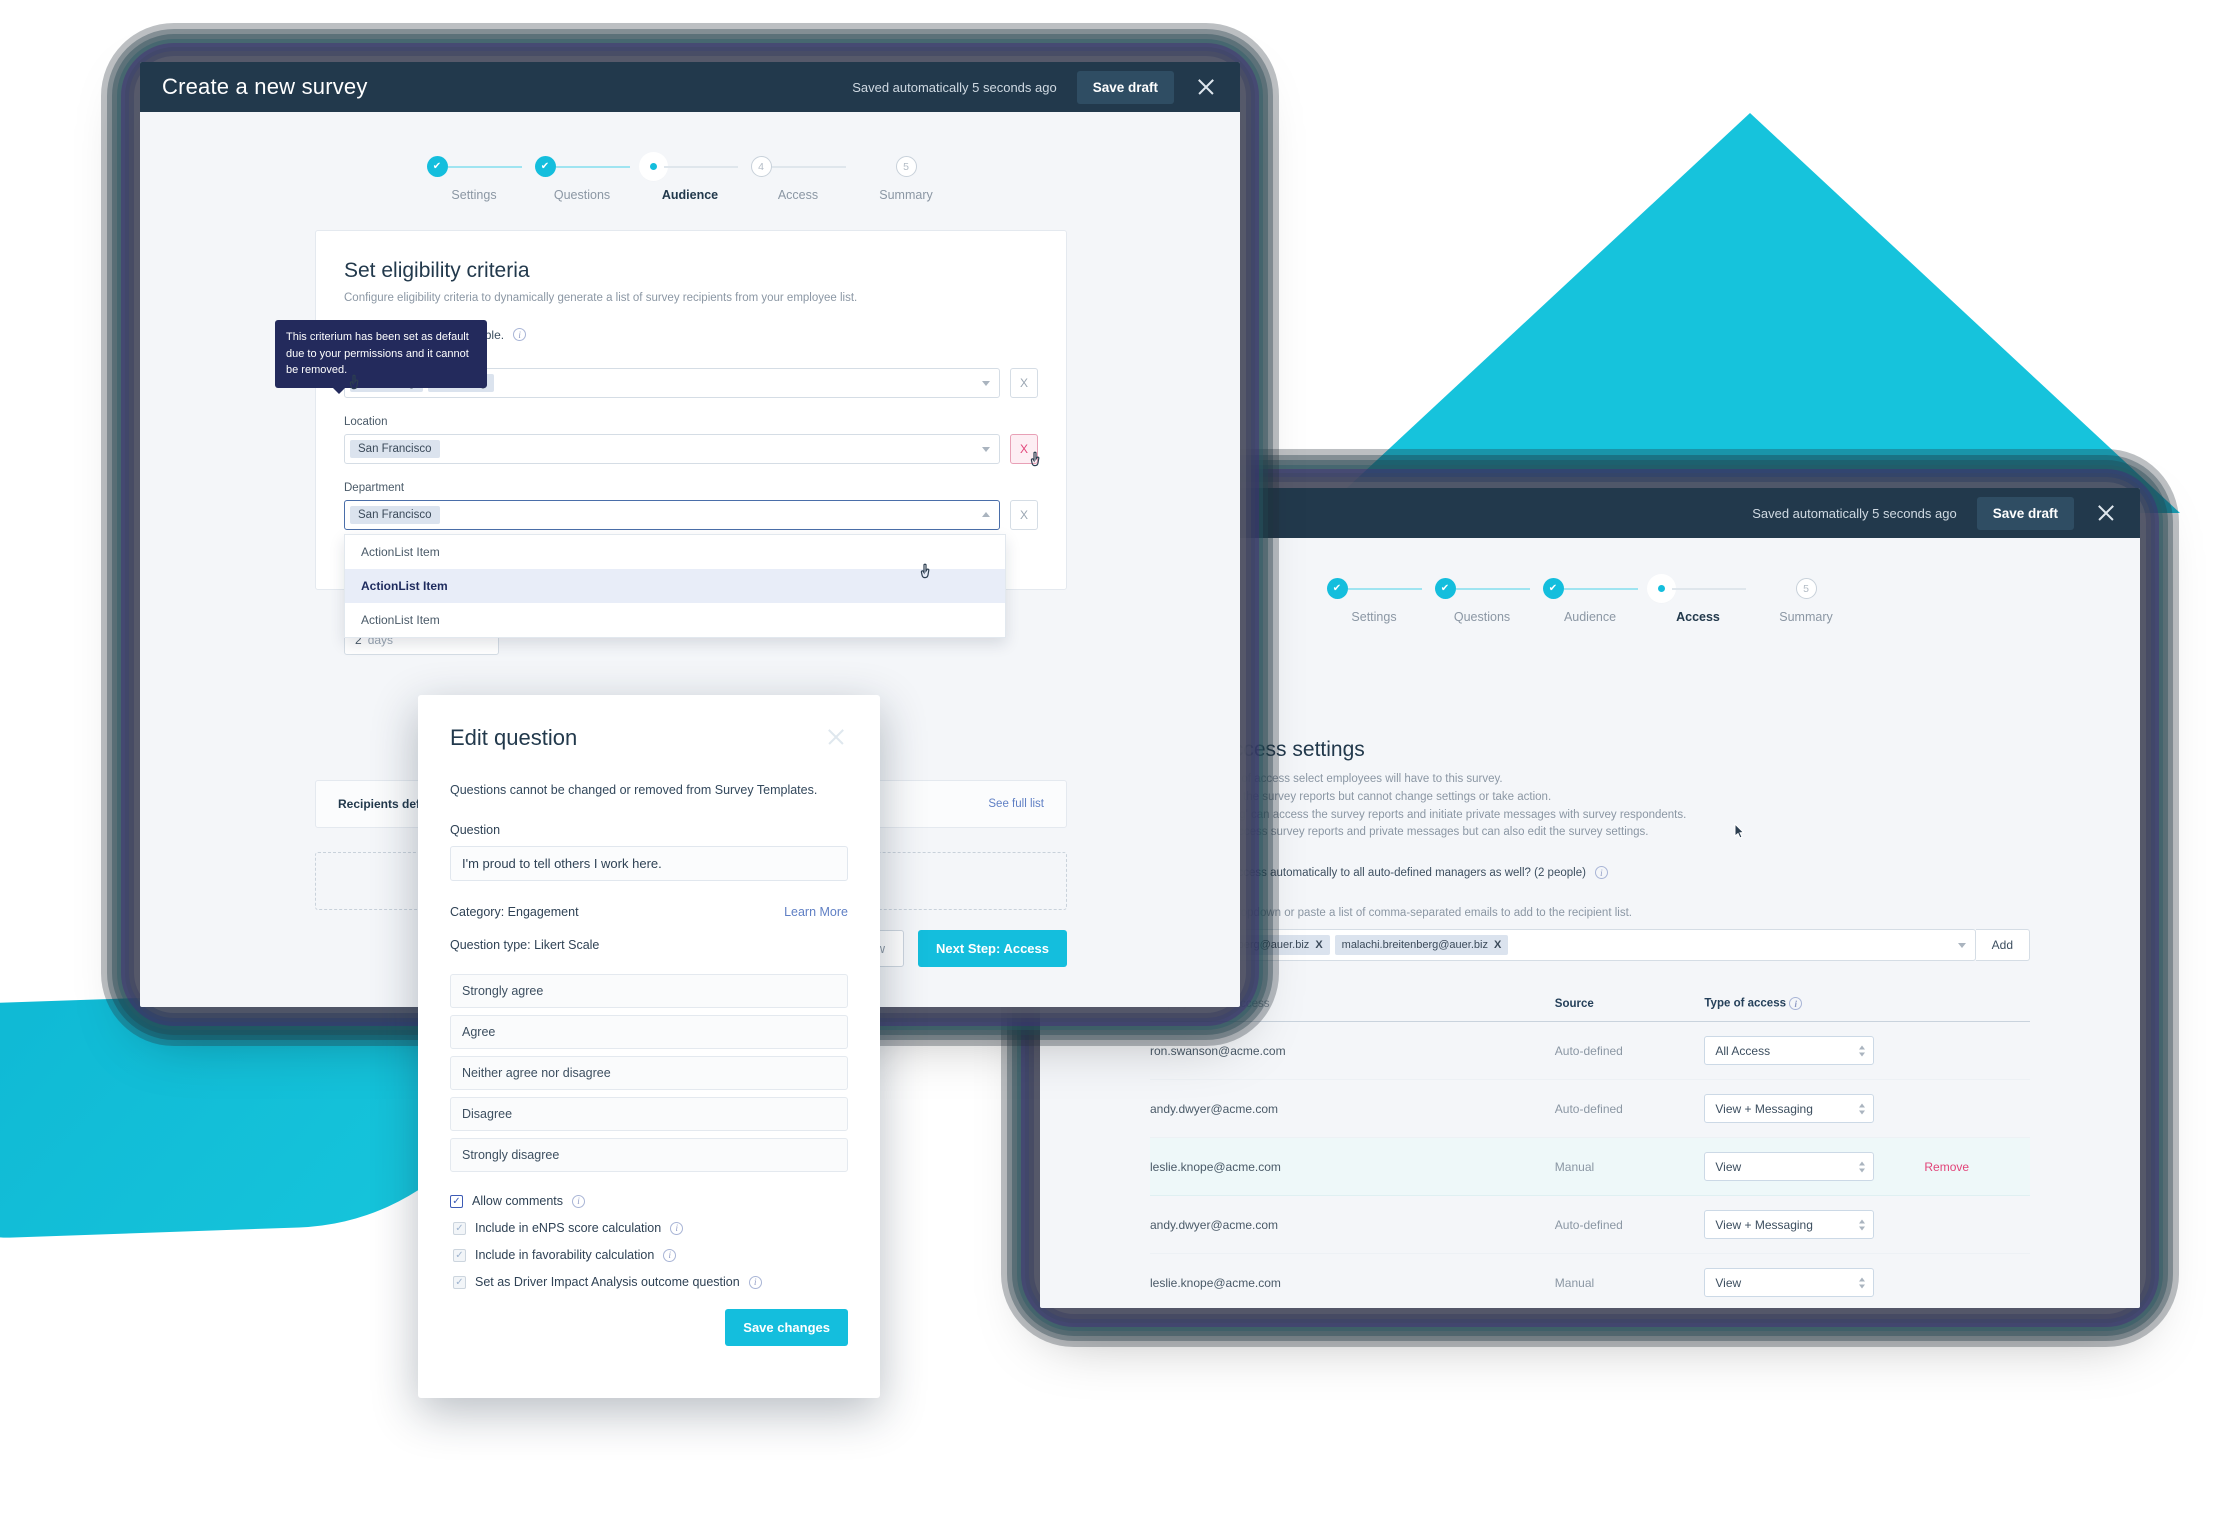 Image resolution: width=2226 pixels, height=1524 pixels. I want to click on criterion-2-remove-button: X, so click(1024, 448).